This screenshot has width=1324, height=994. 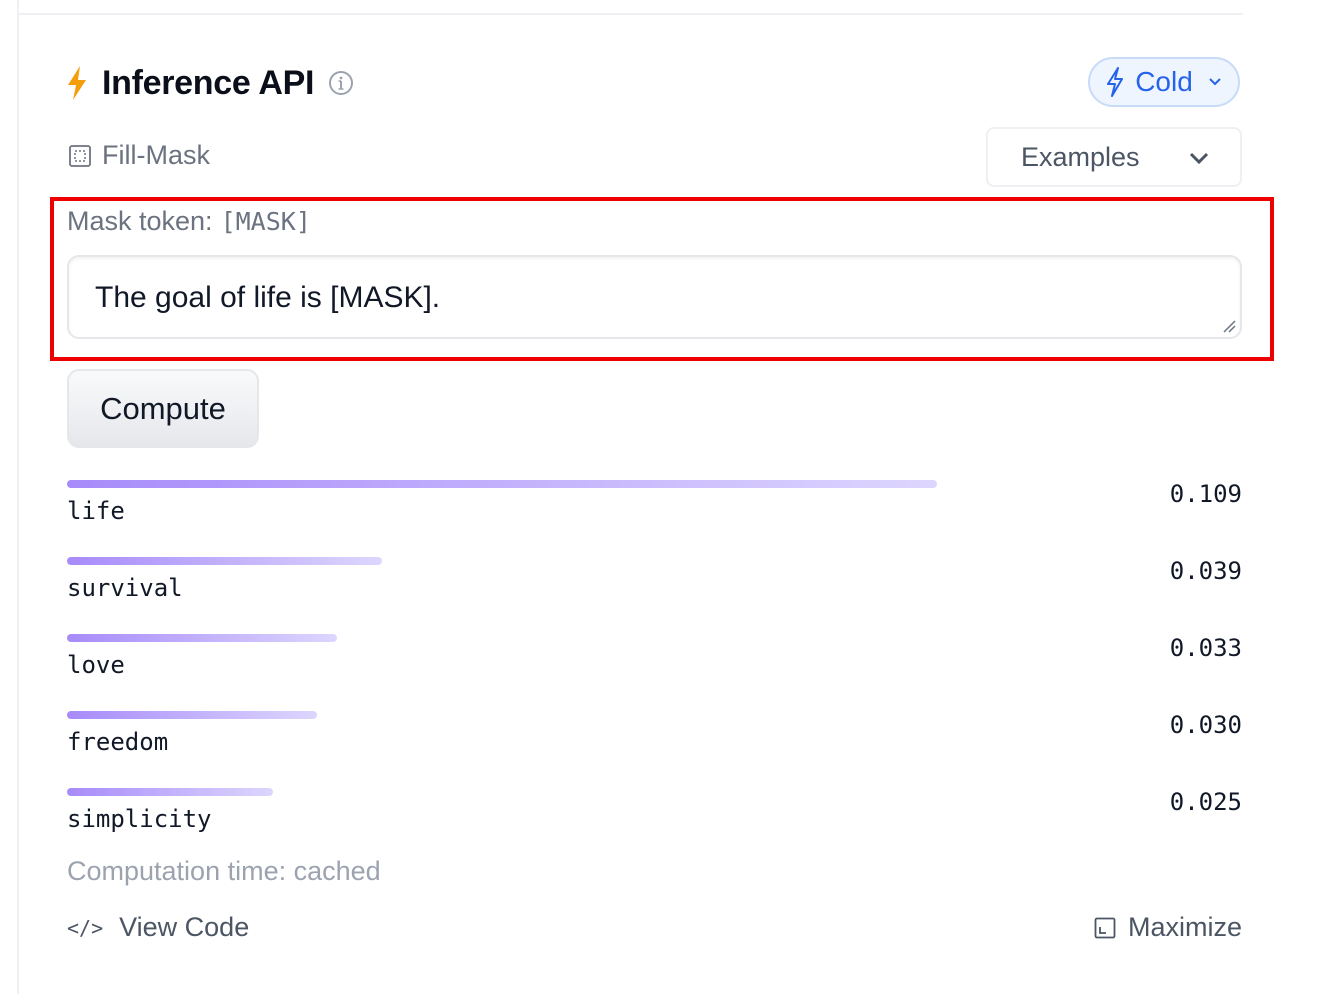 What do you see at coordinates (1105, 927) in the screenshot?
I see `maximize-icon` at bounding box center [1105, 927].